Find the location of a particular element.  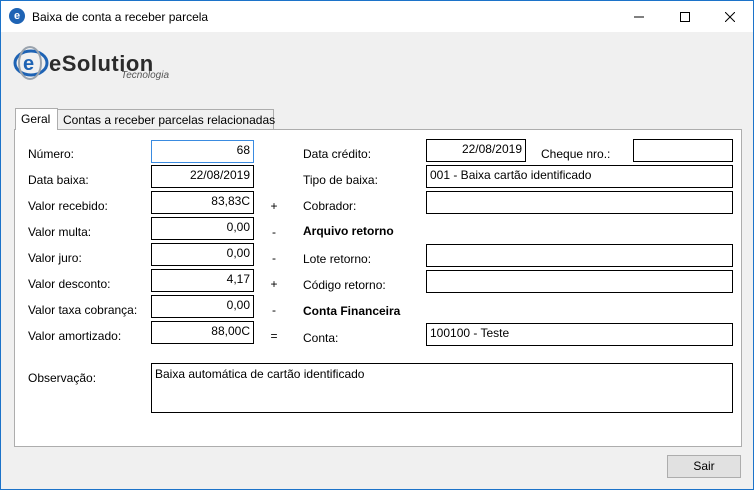

codigo-retorno-label: Código retorno: is located at coordinates (344, 285).